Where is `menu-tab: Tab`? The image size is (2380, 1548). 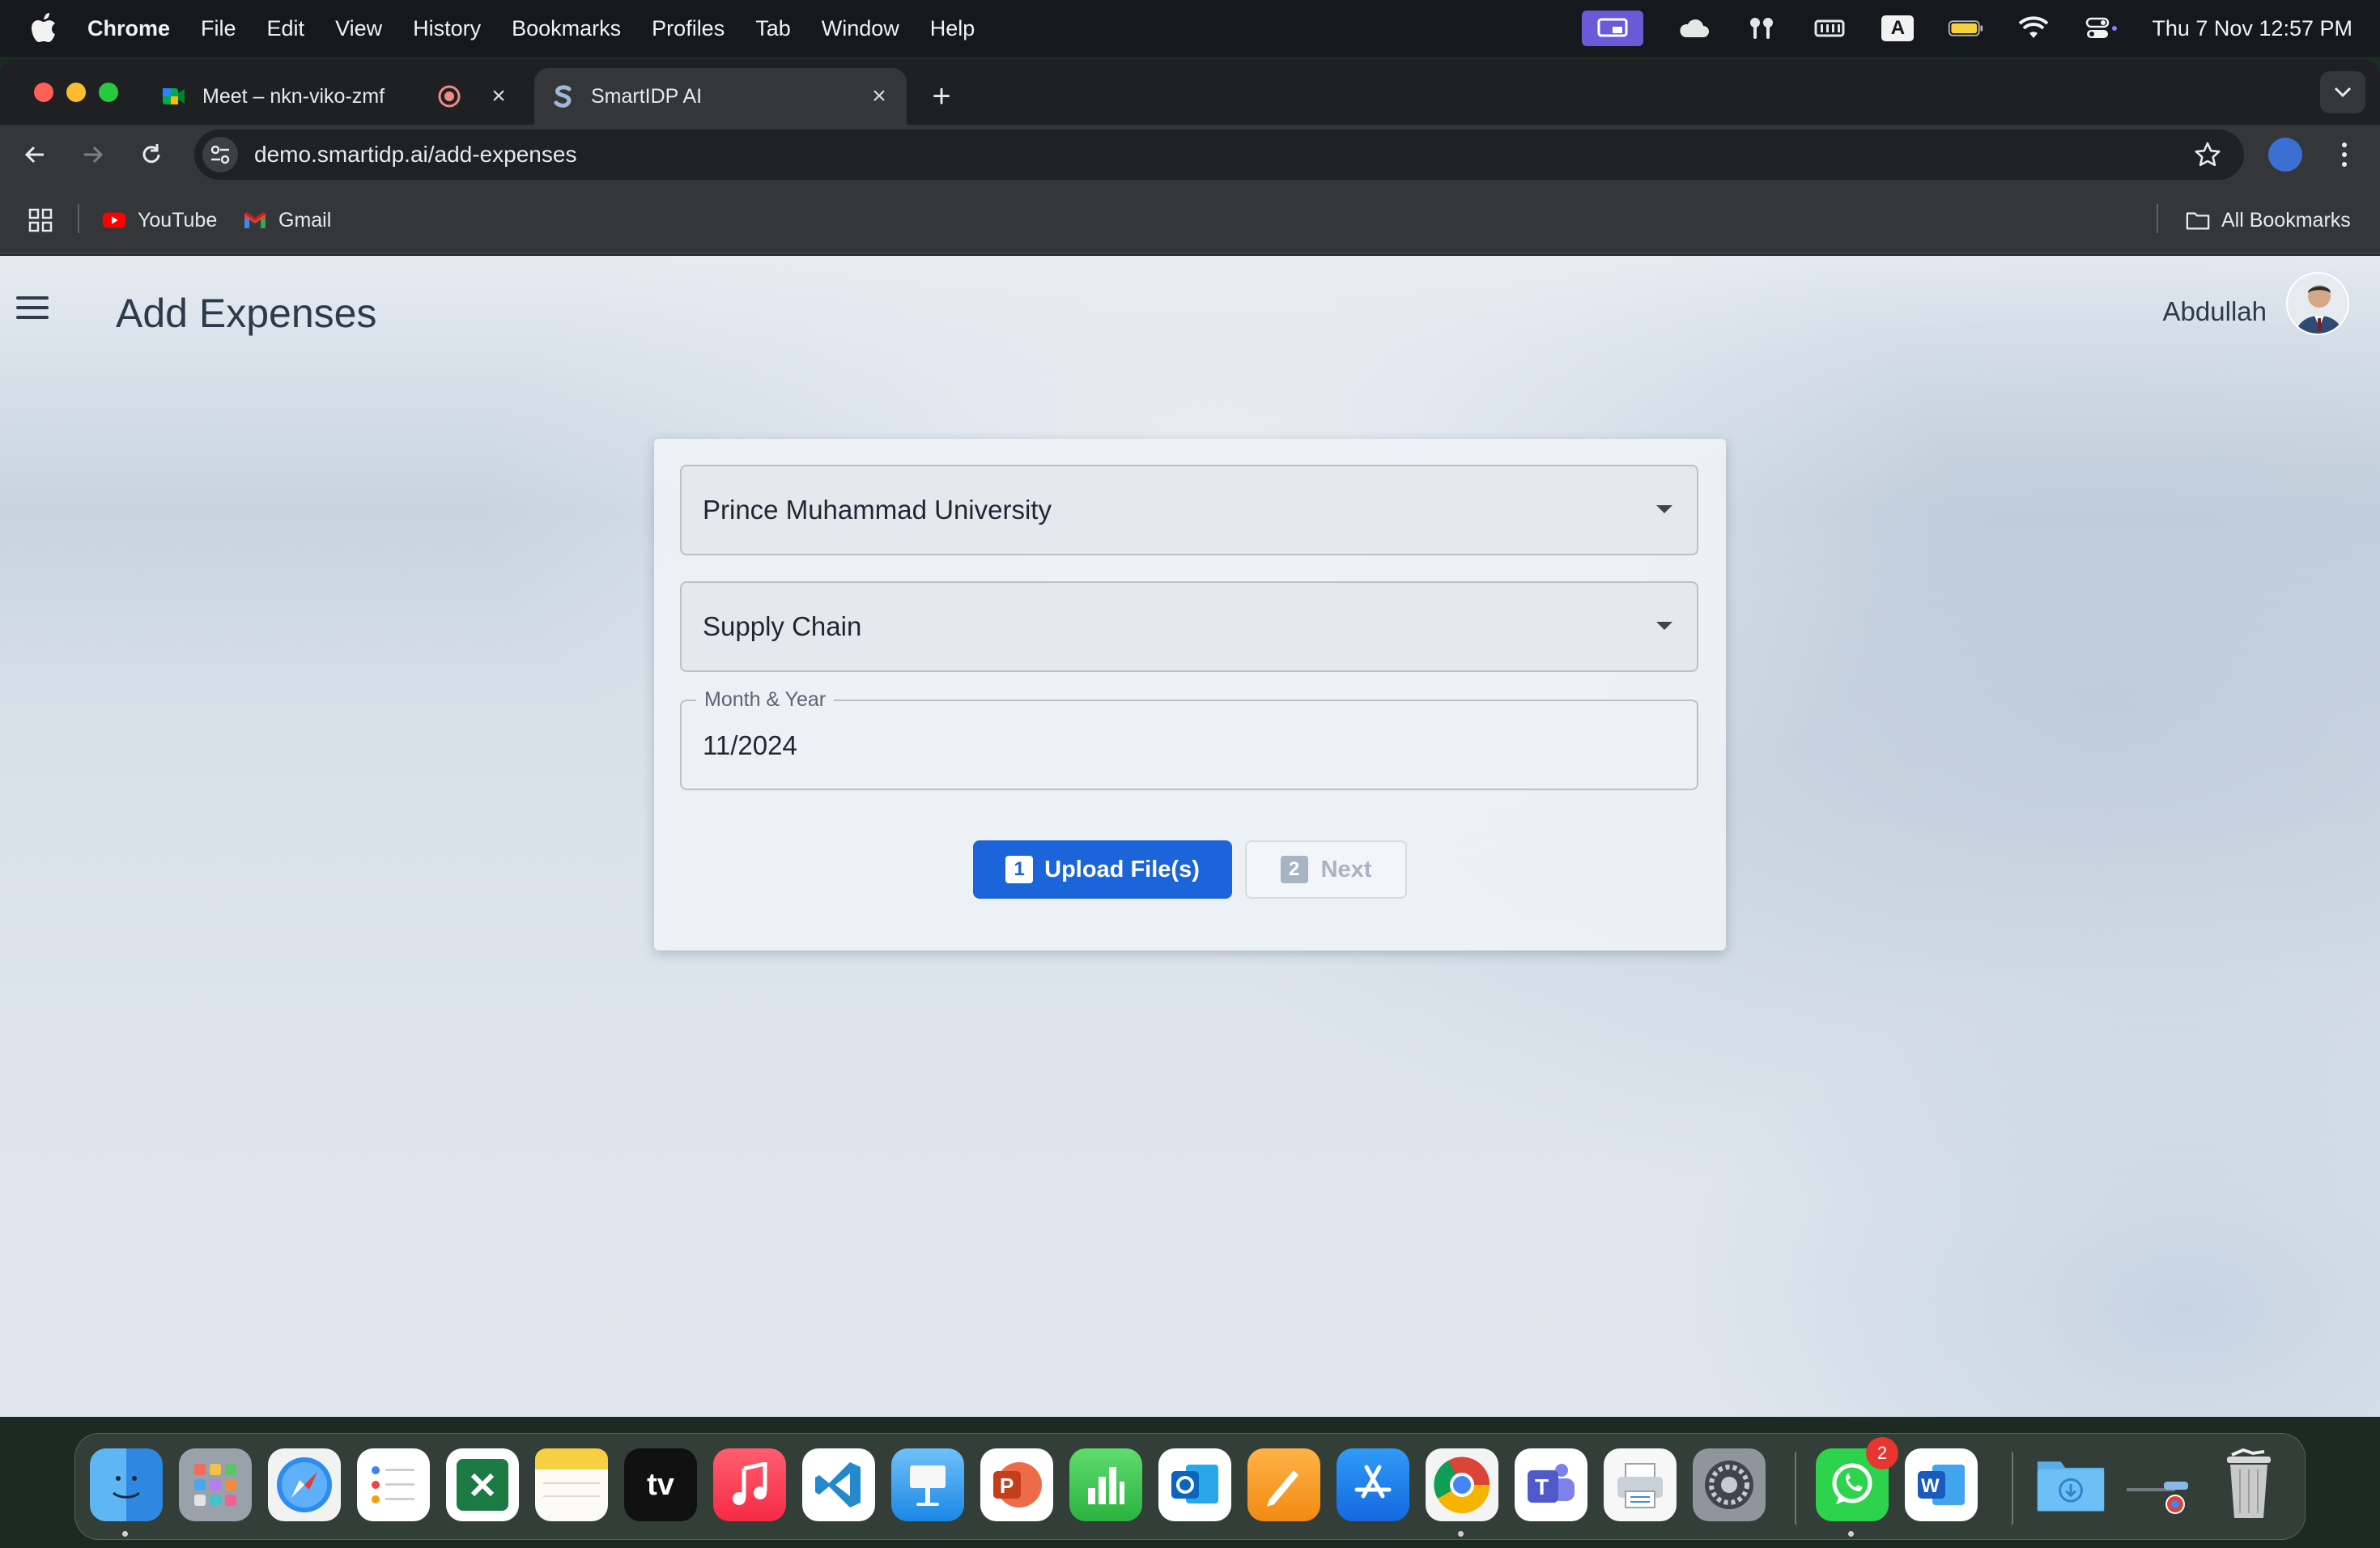
menu-tab: Tab is located at coordinates (773, 29).